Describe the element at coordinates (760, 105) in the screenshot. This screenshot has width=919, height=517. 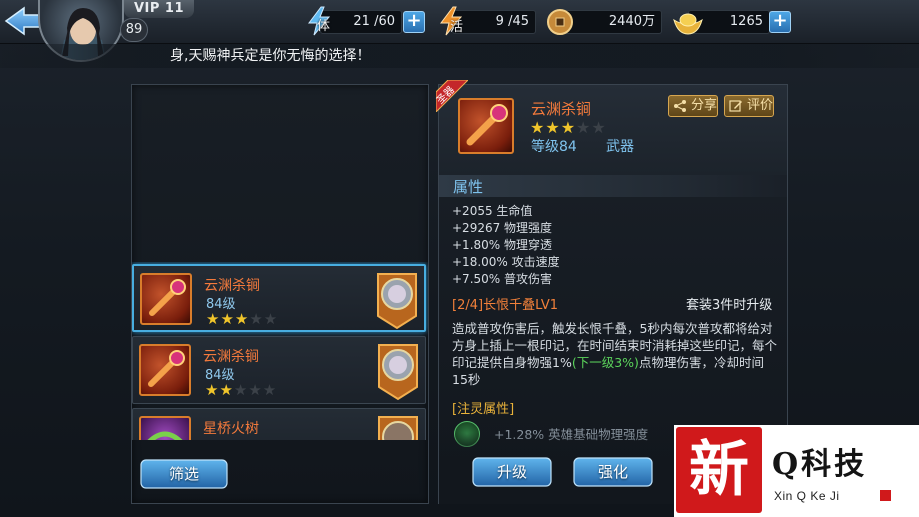
I see `review-button-label: 评价` at that location.